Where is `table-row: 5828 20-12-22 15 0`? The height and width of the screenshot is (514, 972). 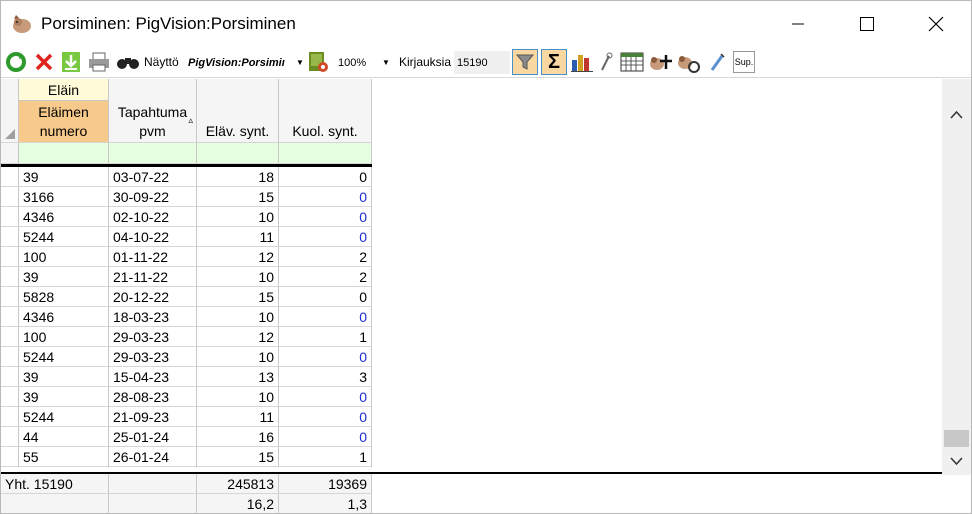 table-row: 5828 20-12-22 15 0 is located at coordinates (187, 297).